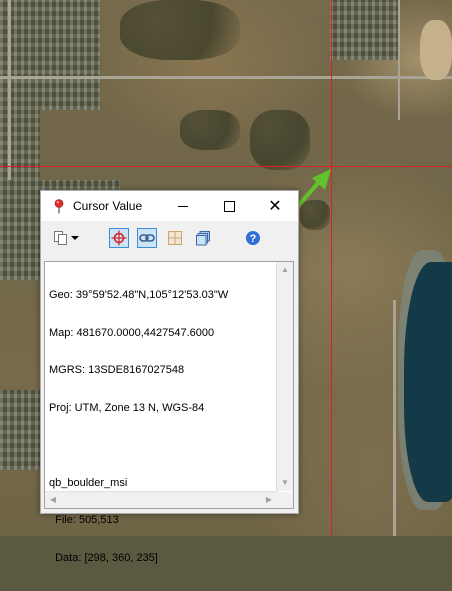 The image size is (452, 591). I want to click on title-bar: Cursor Value ✕, so click(169, 206).